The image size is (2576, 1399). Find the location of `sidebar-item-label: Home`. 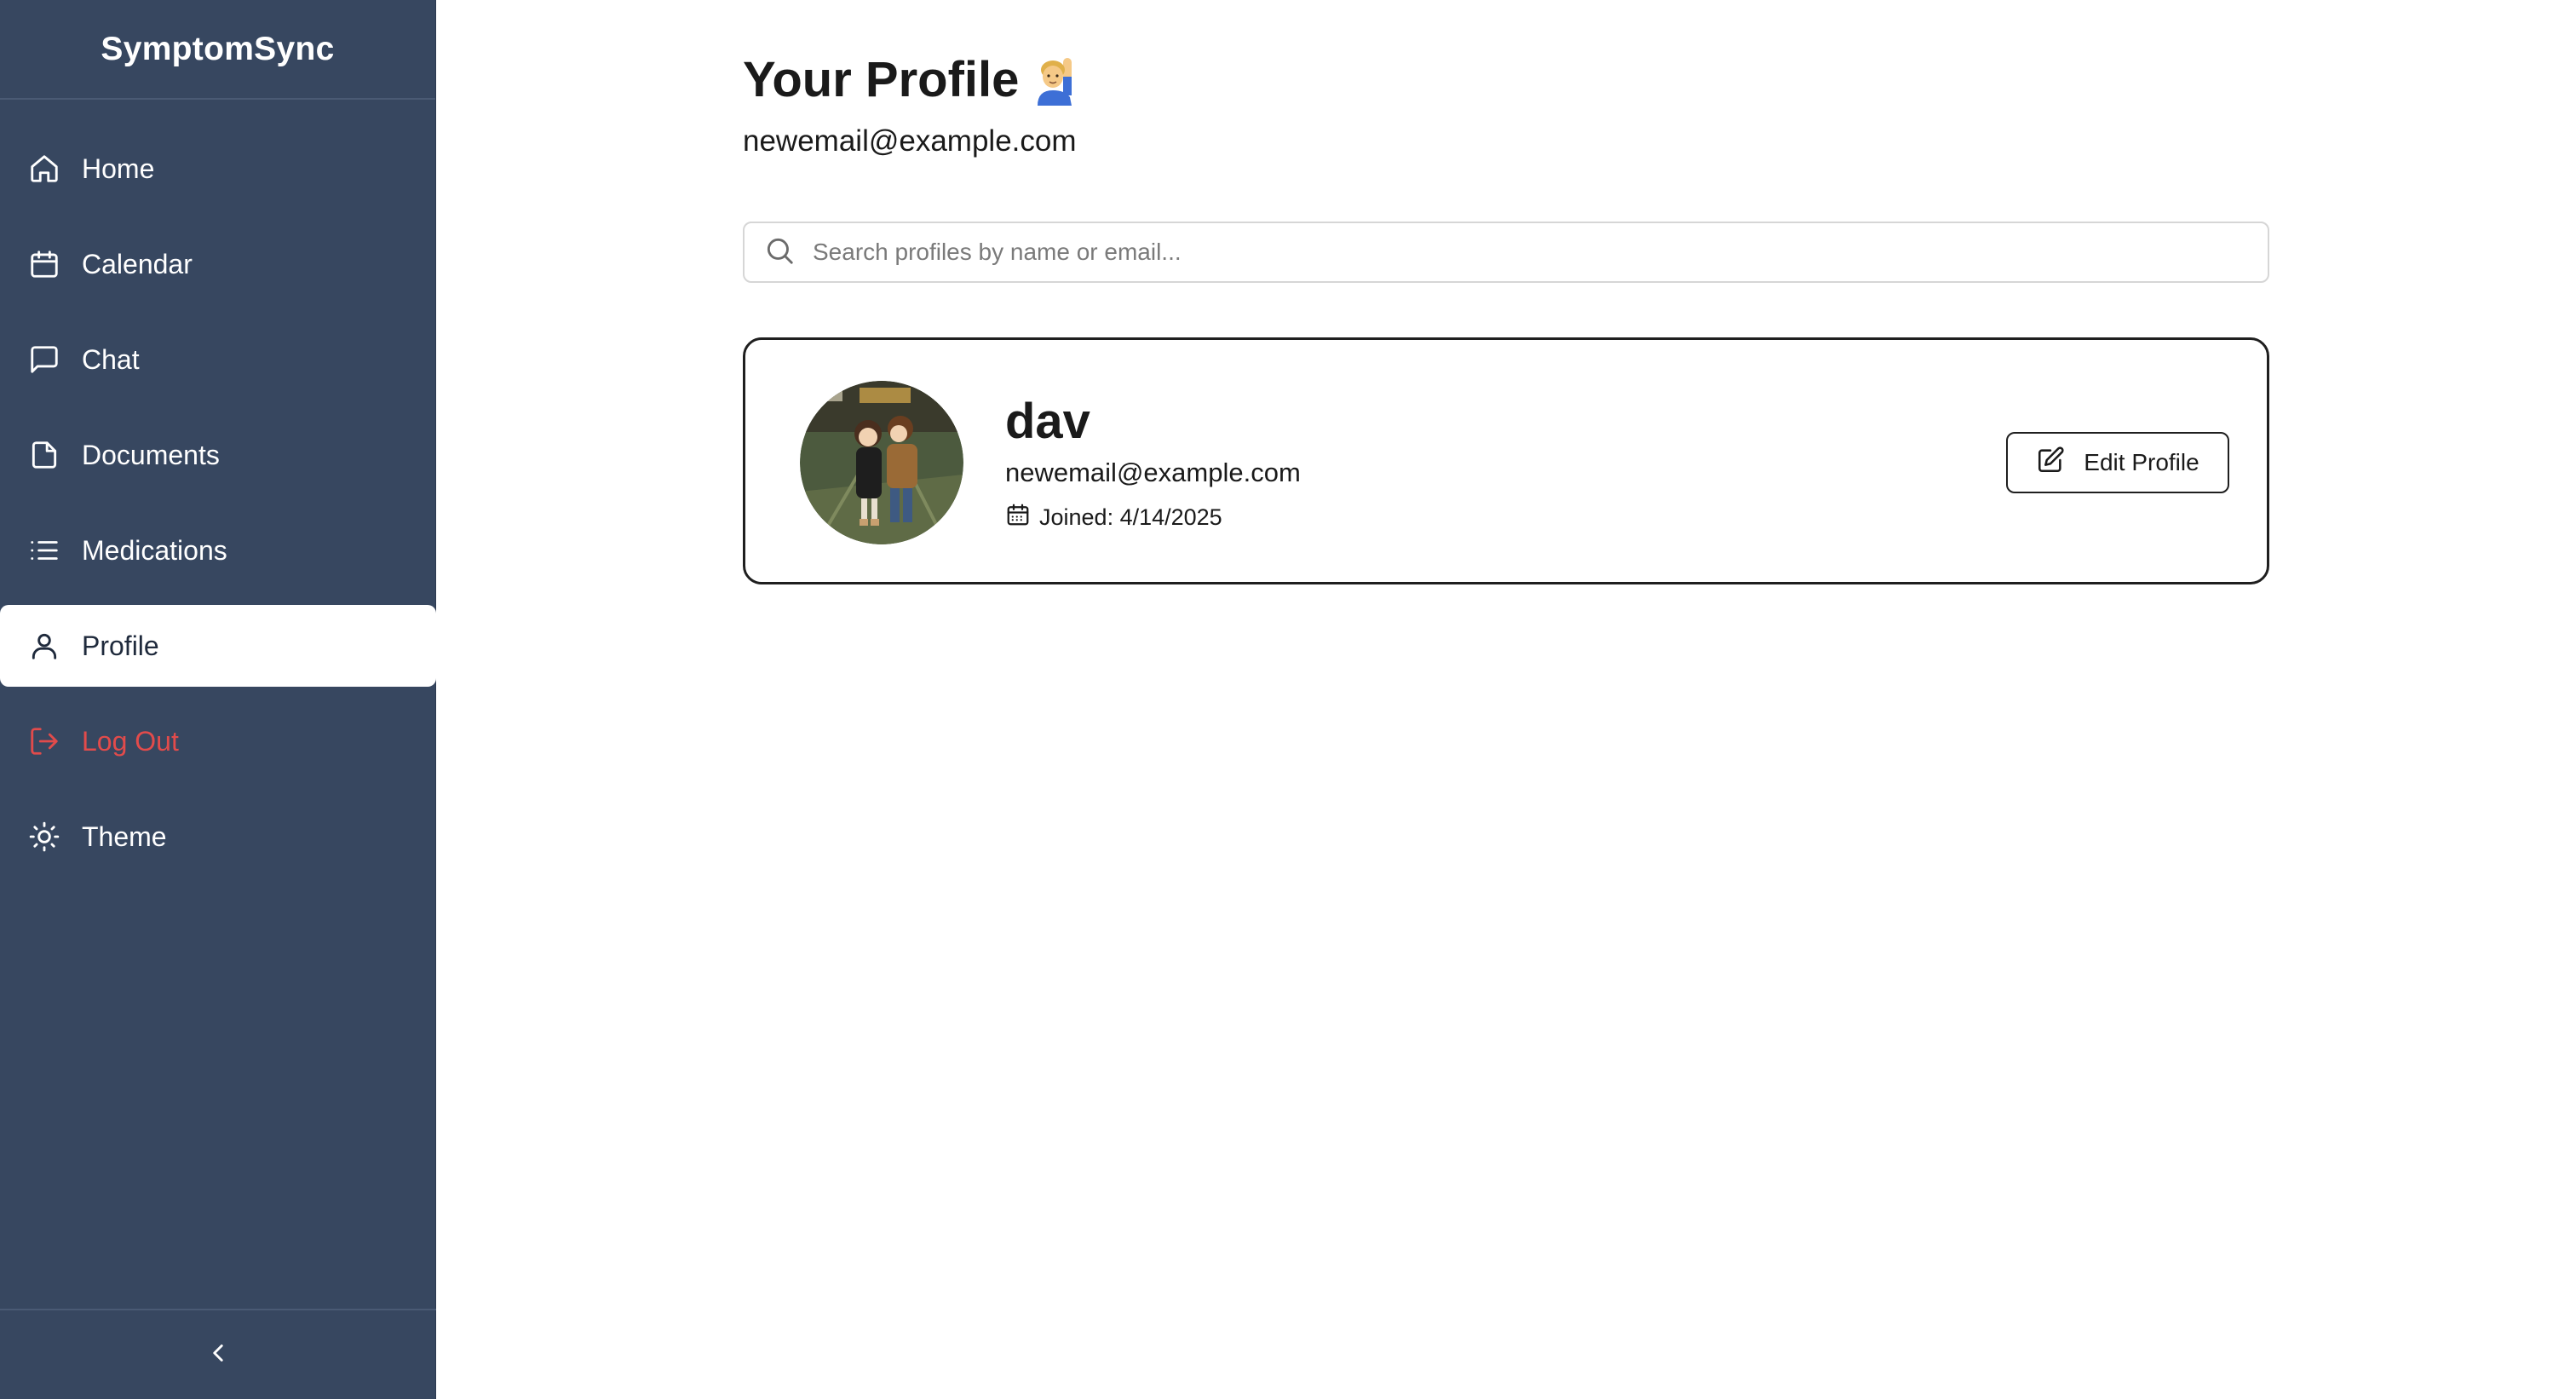

sidebar-item-label: Home is located at coordinates (119, 168).